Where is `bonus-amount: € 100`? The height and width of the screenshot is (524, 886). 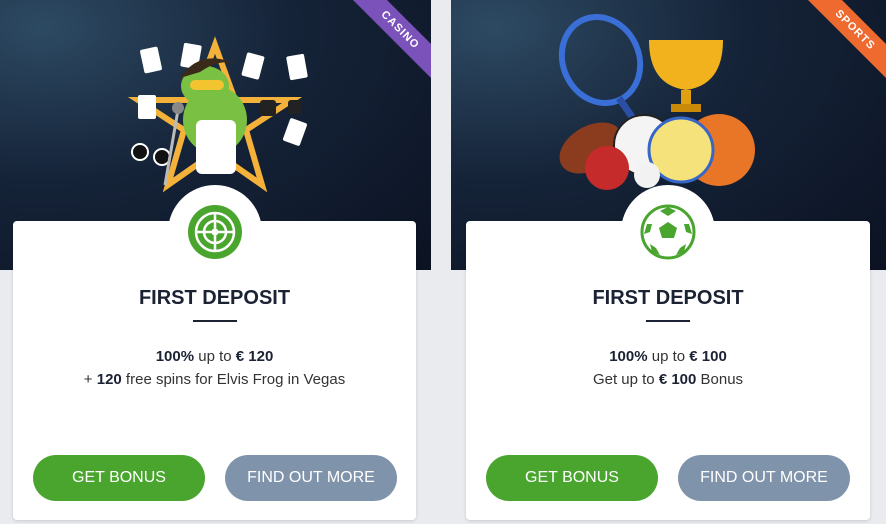
bonus-amount: € 100 is located at coordinates (708, 356).